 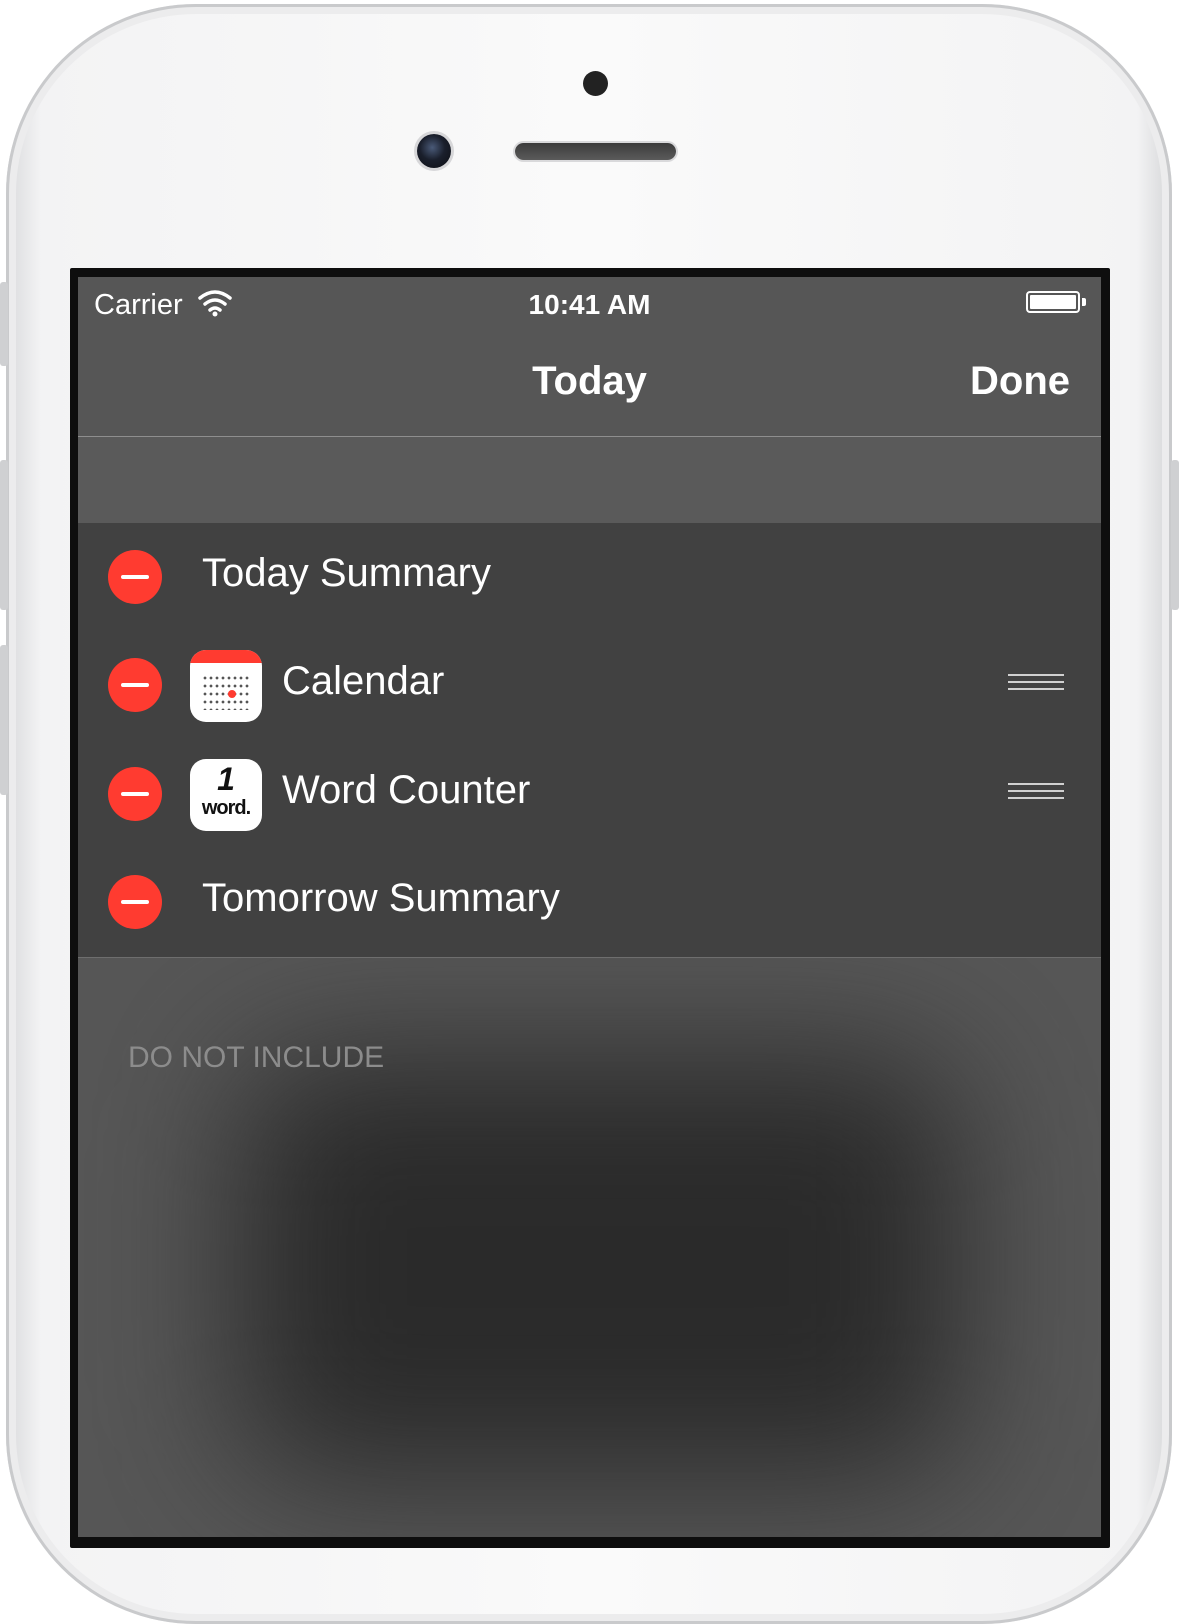 I want to click on battery-icon, so click(x=1053, y=302).